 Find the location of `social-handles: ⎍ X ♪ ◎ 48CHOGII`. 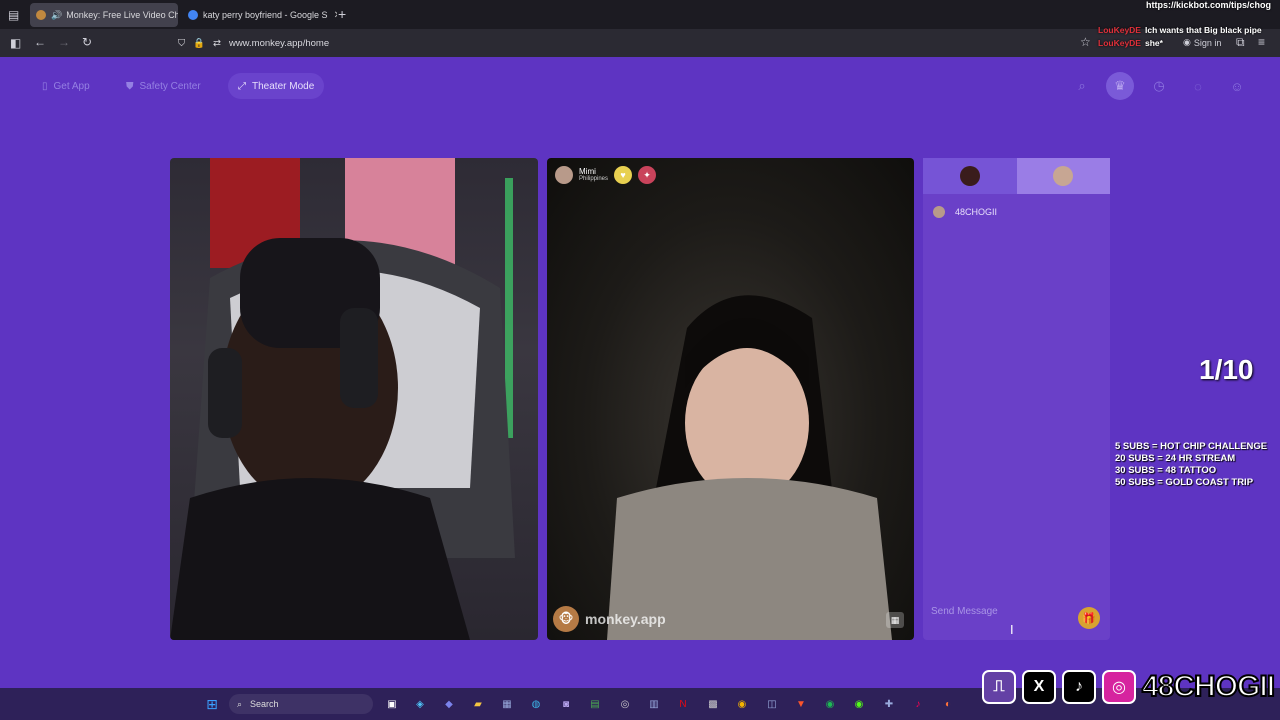

social-handles: ⎍ X ♪ ◎ 48CHOGII is located at coordinates (1129, 686).